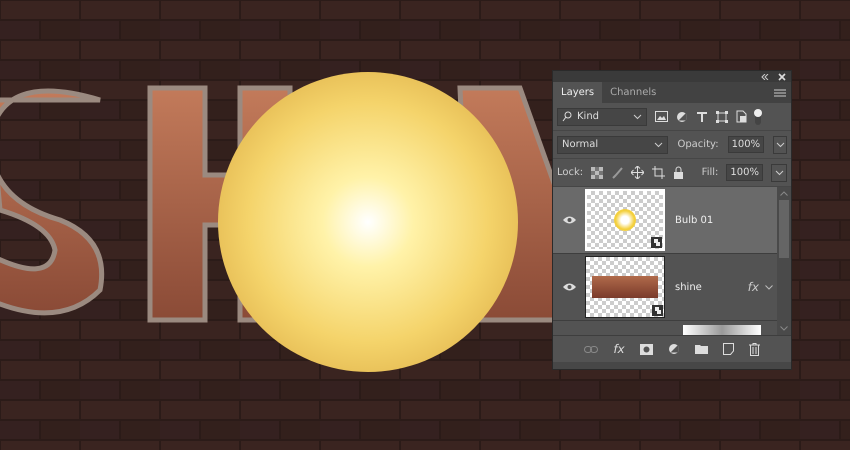 This screenshot has width=850, height=450. I want to click on padlock-icon, so click(678, 172).